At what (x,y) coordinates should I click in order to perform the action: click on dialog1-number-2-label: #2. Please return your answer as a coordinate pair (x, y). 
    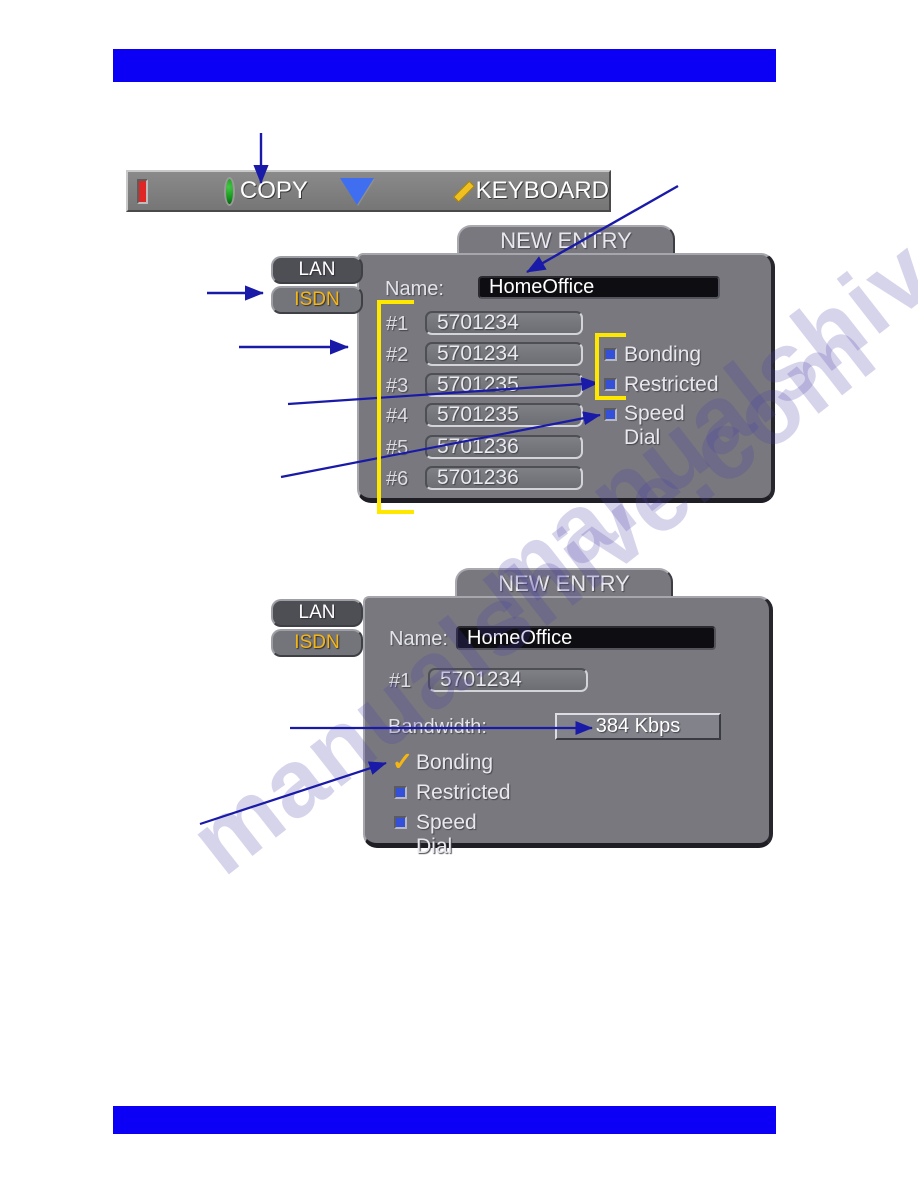
    Looking at the image, I should click on (397, 355).